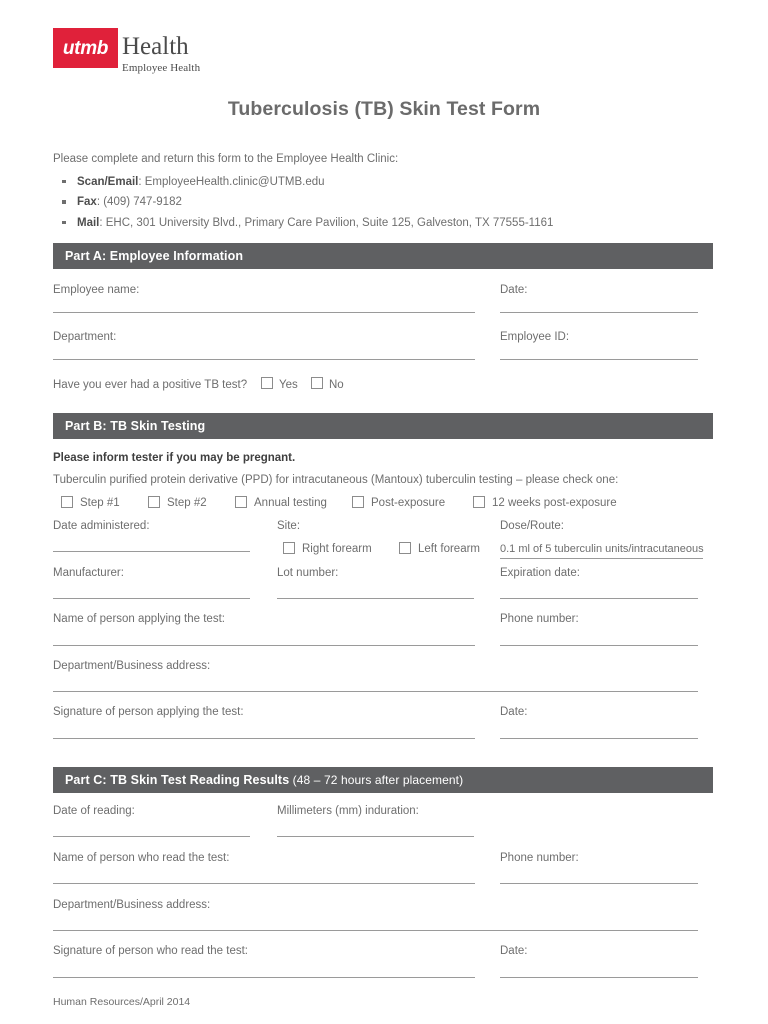 The image size is (768, 1024). I want to click on checkbox-right-forearm, so click(289, 548).